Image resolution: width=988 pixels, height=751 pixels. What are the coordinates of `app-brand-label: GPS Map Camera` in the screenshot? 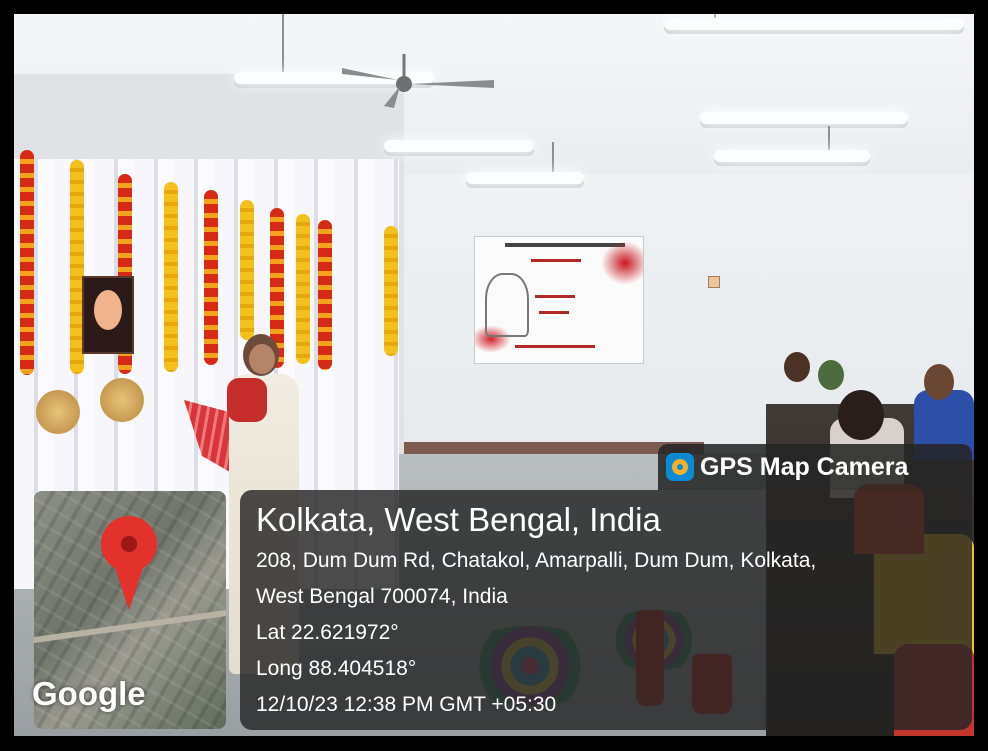 It's located at (804, 467).